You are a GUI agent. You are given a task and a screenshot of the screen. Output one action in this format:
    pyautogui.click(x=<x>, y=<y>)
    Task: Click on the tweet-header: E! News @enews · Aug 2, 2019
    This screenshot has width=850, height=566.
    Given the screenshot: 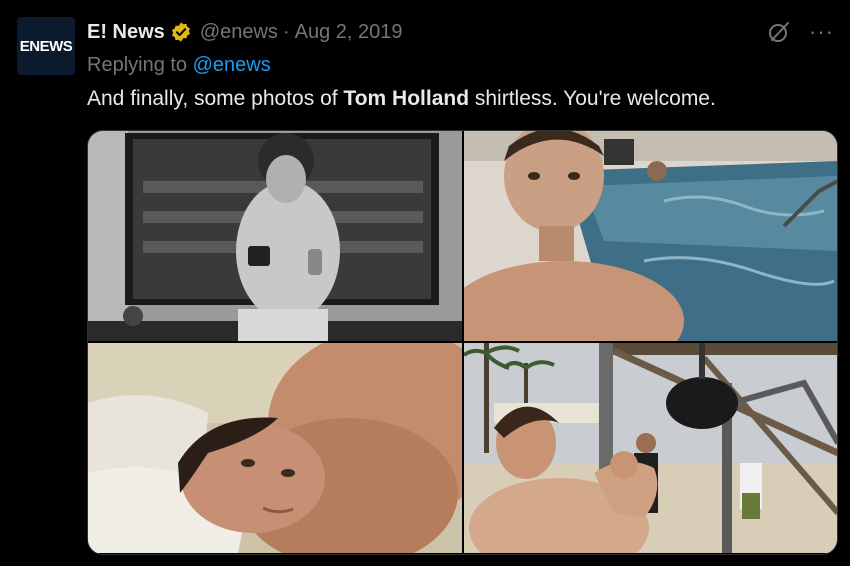 What is the action you would take?
    pyautogui.click(x=244, y=32)
    